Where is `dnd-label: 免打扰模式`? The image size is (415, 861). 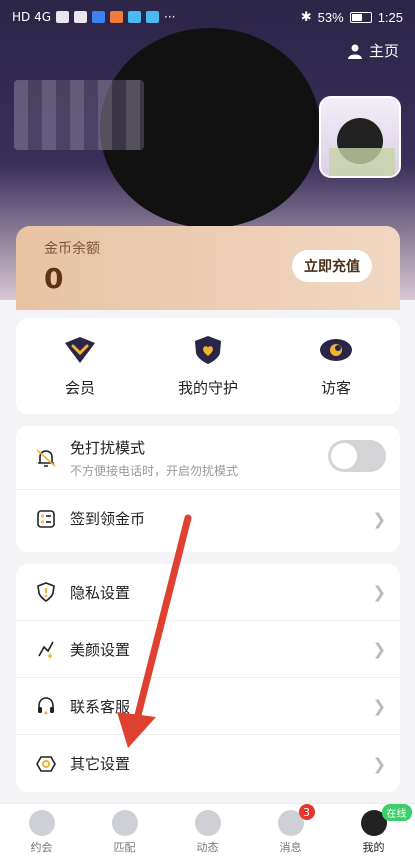
dnd-label: 免打扰模式 is located at coordinates (108, 447).